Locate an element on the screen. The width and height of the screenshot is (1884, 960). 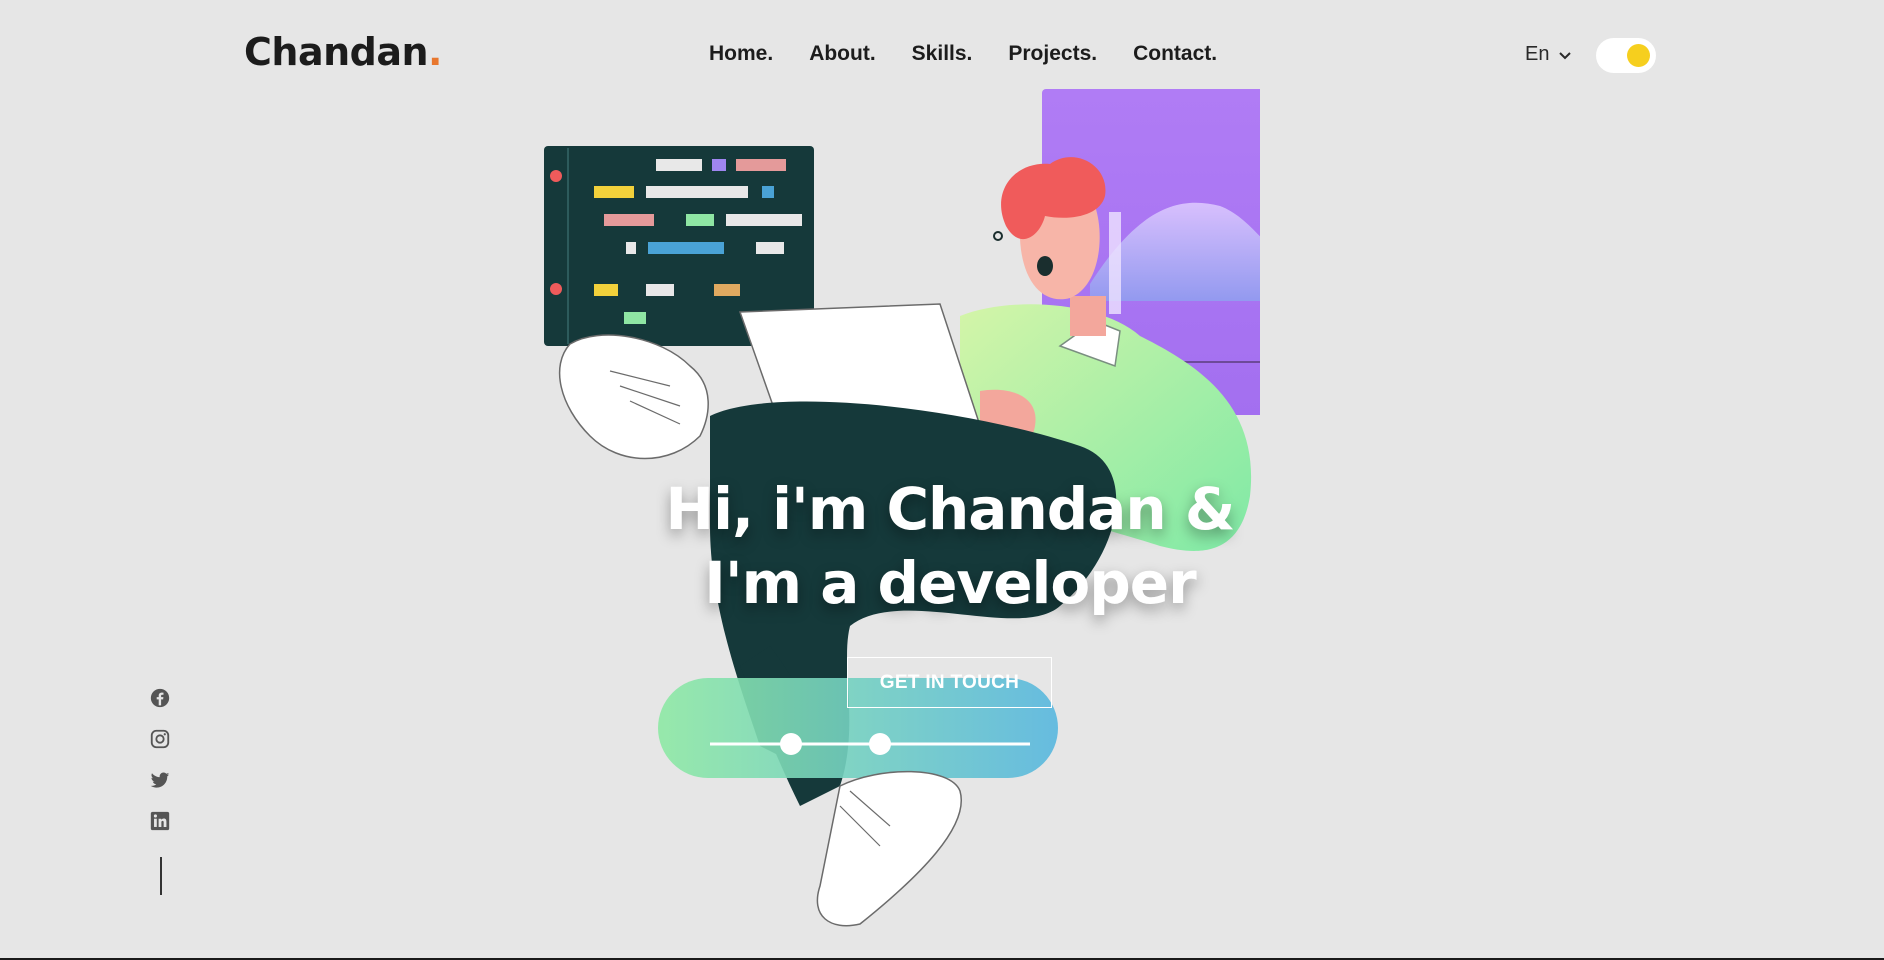
nav-home: Home. is located at coordinates (741, 54).